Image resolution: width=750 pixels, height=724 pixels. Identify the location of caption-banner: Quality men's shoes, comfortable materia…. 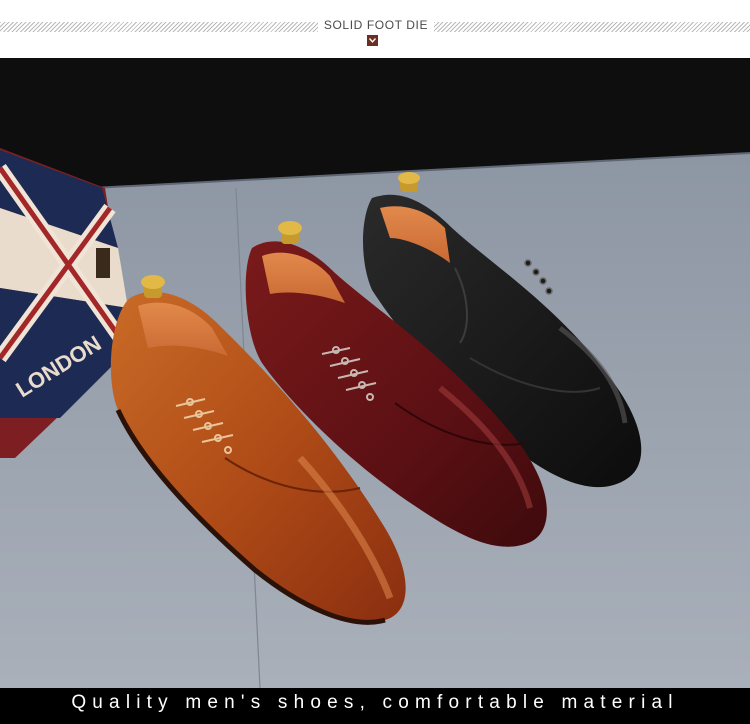
(375, 706).